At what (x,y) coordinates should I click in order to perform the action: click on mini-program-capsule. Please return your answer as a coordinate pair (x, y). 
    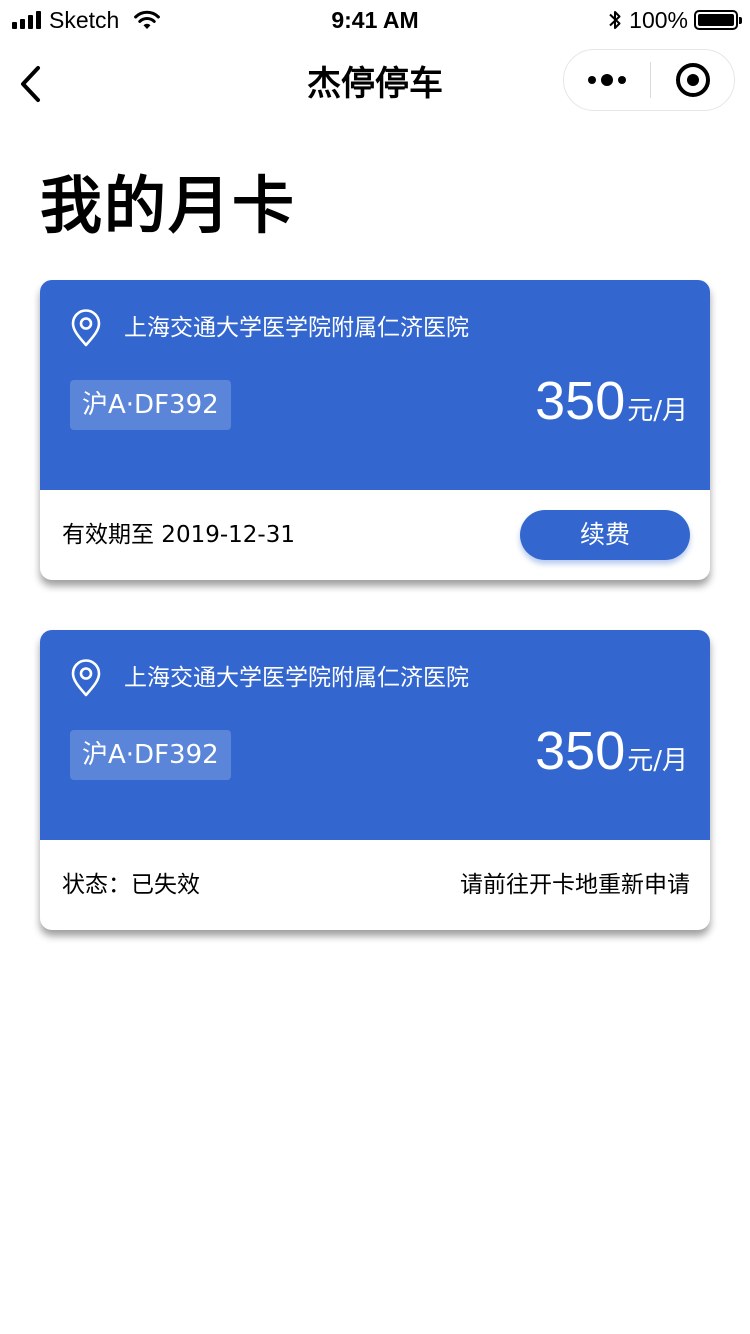
    Looking at the image, I should click on (649, 80).